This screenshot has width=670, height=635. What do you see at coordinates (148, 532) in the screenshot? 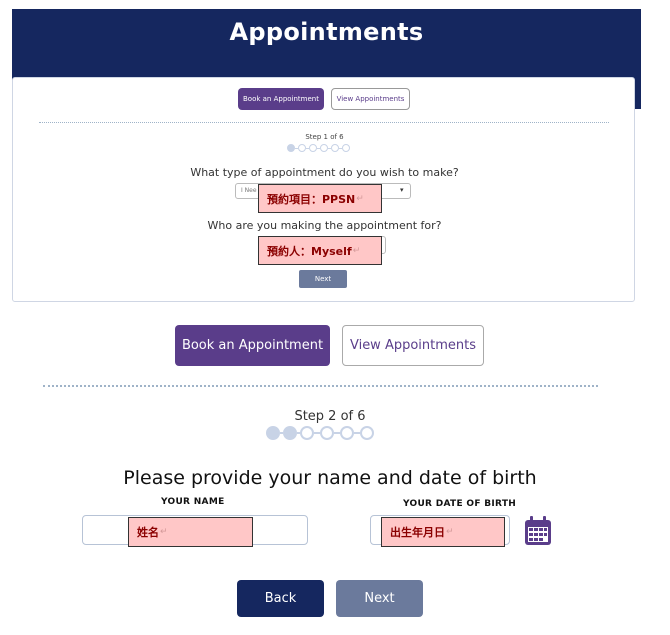
I see `annotation-text: 姓名` at bounding box center [148, 532].